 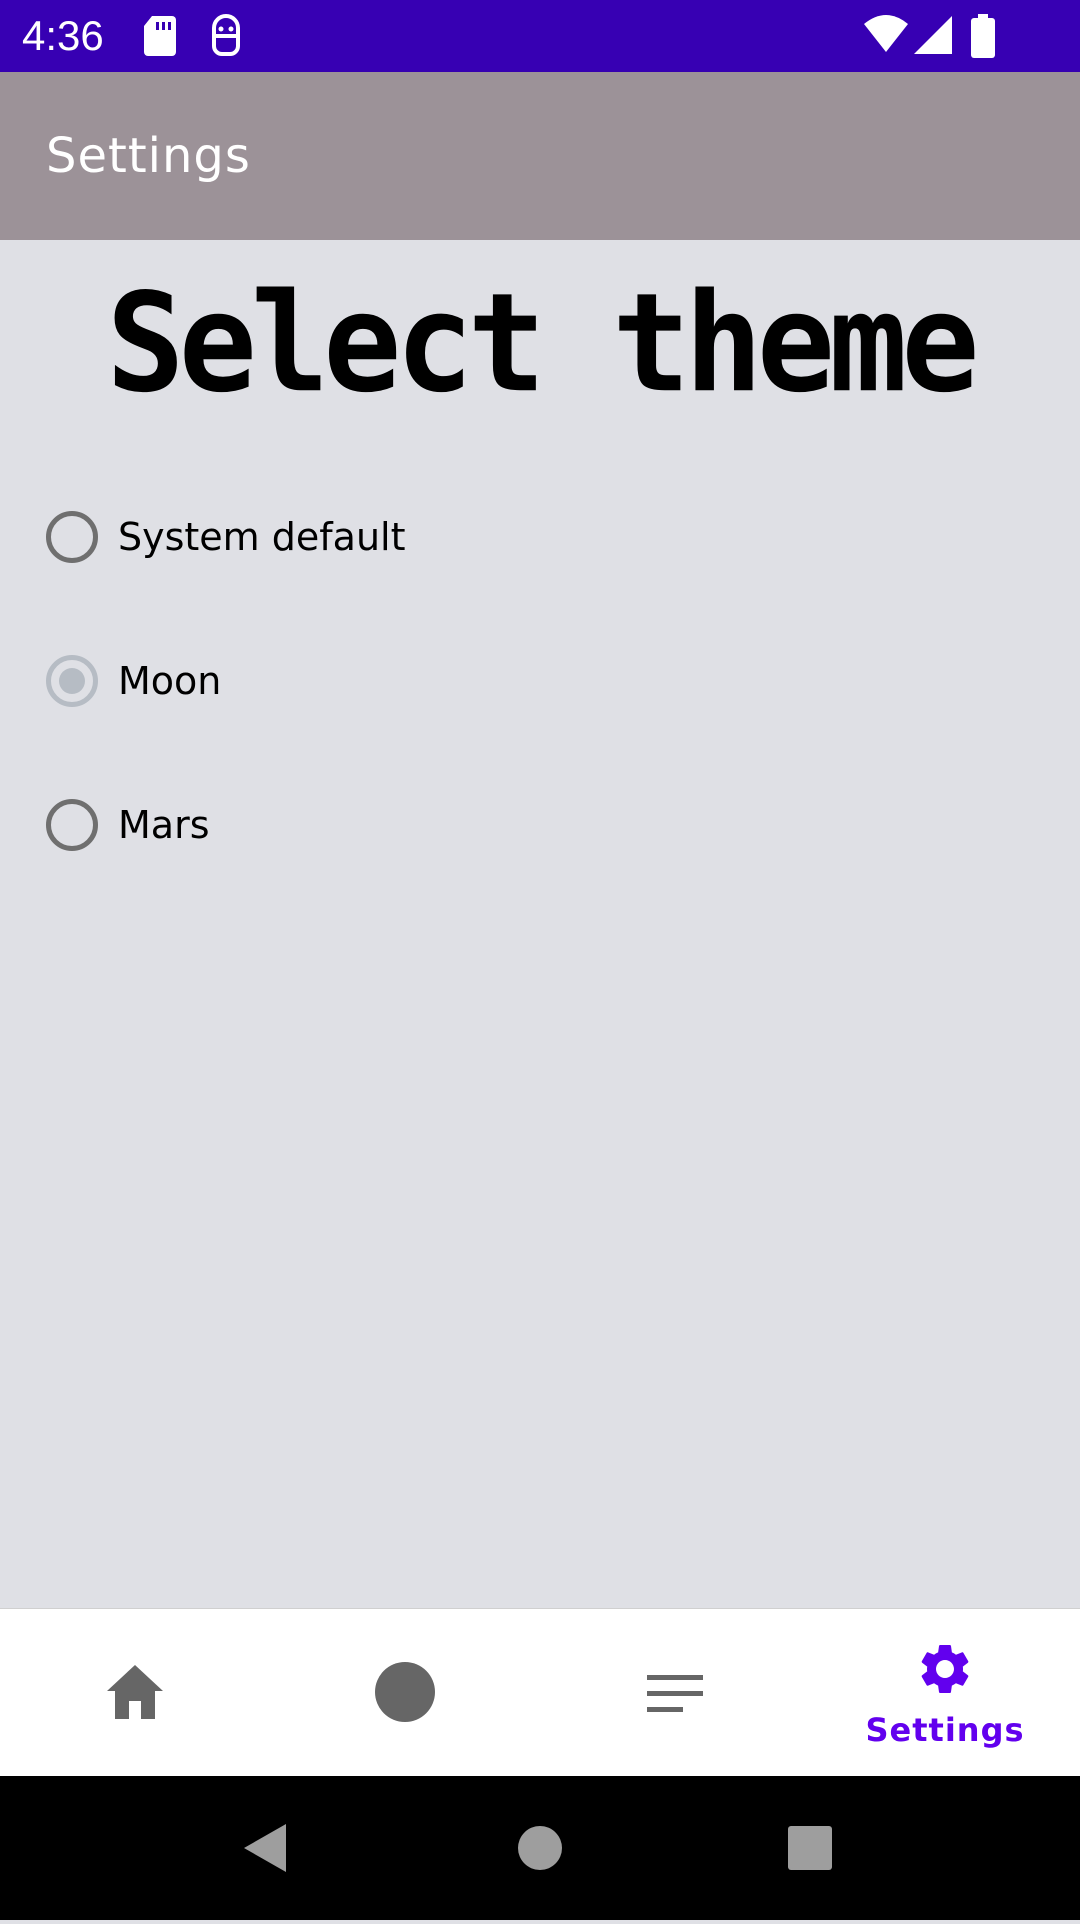 What do you see at coordinates (675, 1696) in the screenshot?
I see `list-icon` at bounding box center [675, 1696].